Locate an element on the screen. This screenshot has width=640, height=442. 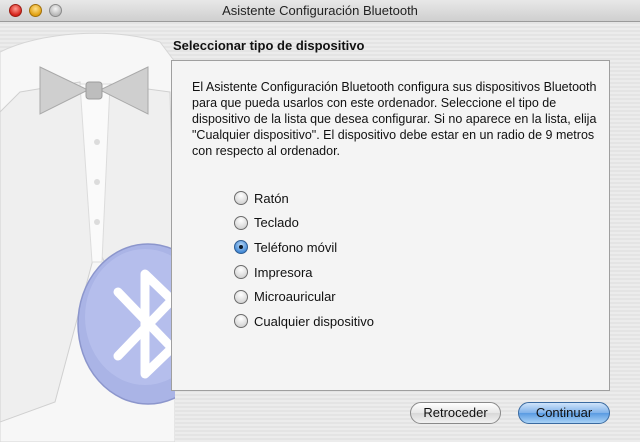
radio-option-printer: Impresora is located at coordinates (304, 272).